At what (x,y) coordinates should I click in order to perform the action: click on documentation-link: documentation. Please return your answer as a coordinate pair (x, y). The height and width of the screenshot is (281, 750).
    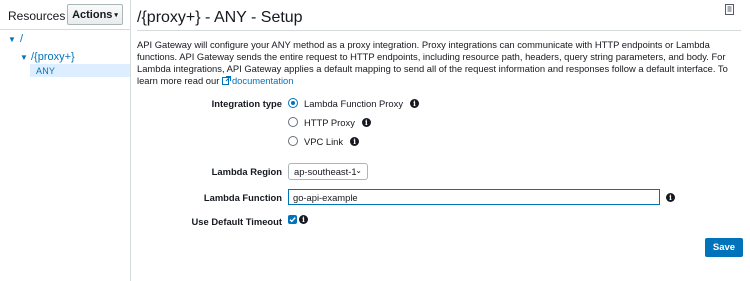
    Looking at the image, I should click on (257, 80).